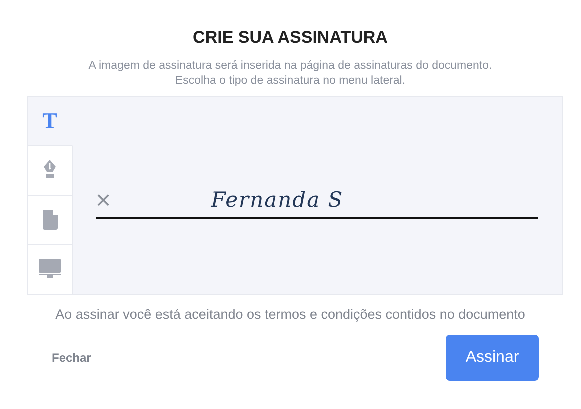 This screenshot has height=409, width=581. Describe the element at coordinates (72, 358) in the screenshot. I see `close-button: Fechar` at that location.